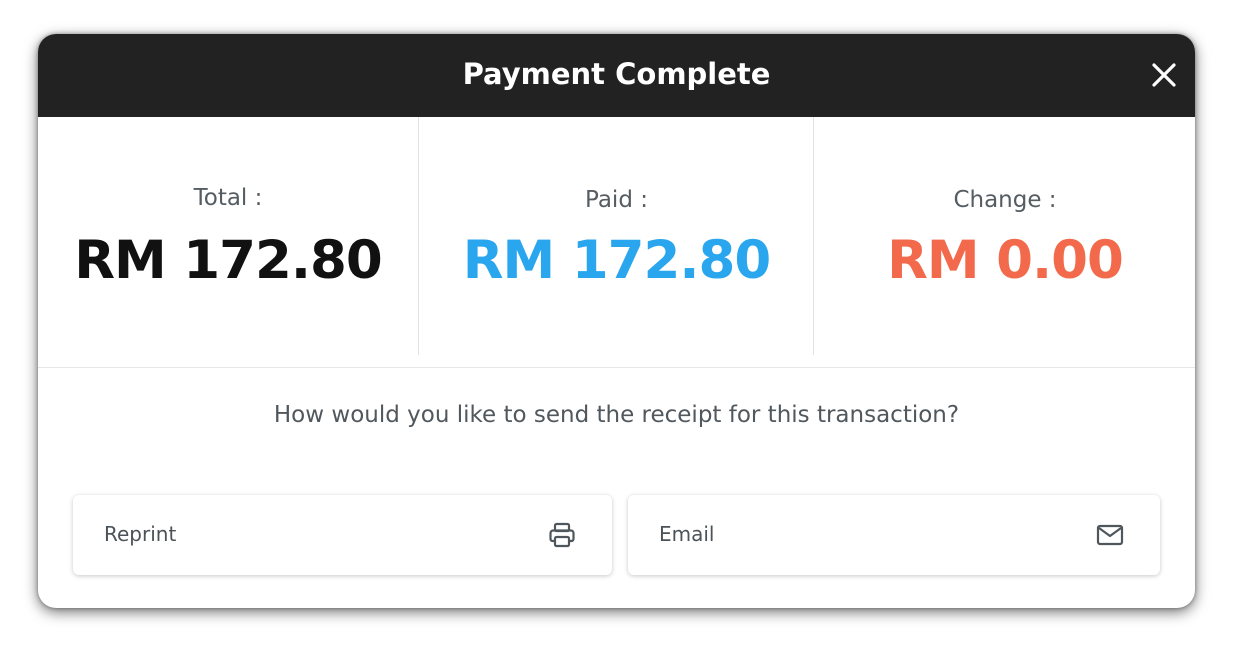 This screenshot has width=1233, height=650. Describe the element at coordinates (894, 535) in the screenshot. I see `email-button: Email` at that location.